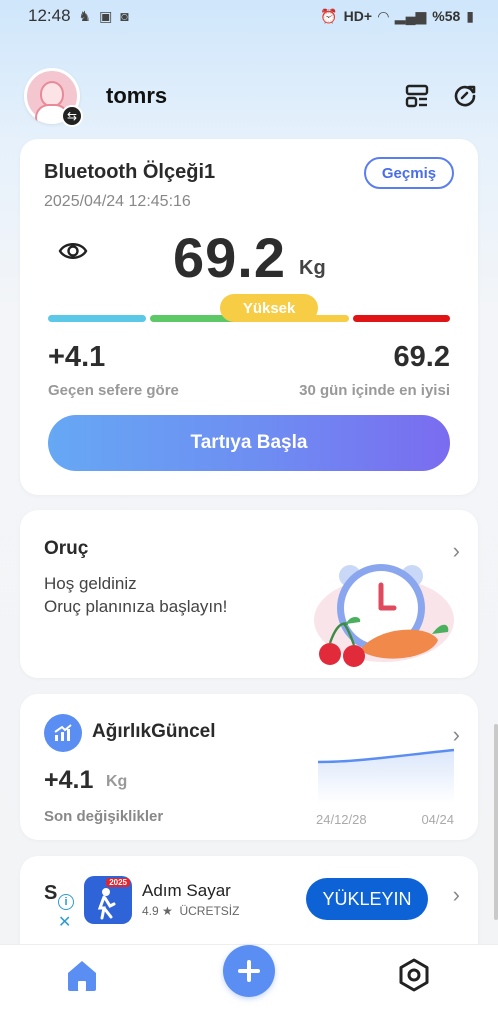 This screenshot has height=1024, width=498. I want to click on weight-delta-unit: Kg, so click(117, 781).